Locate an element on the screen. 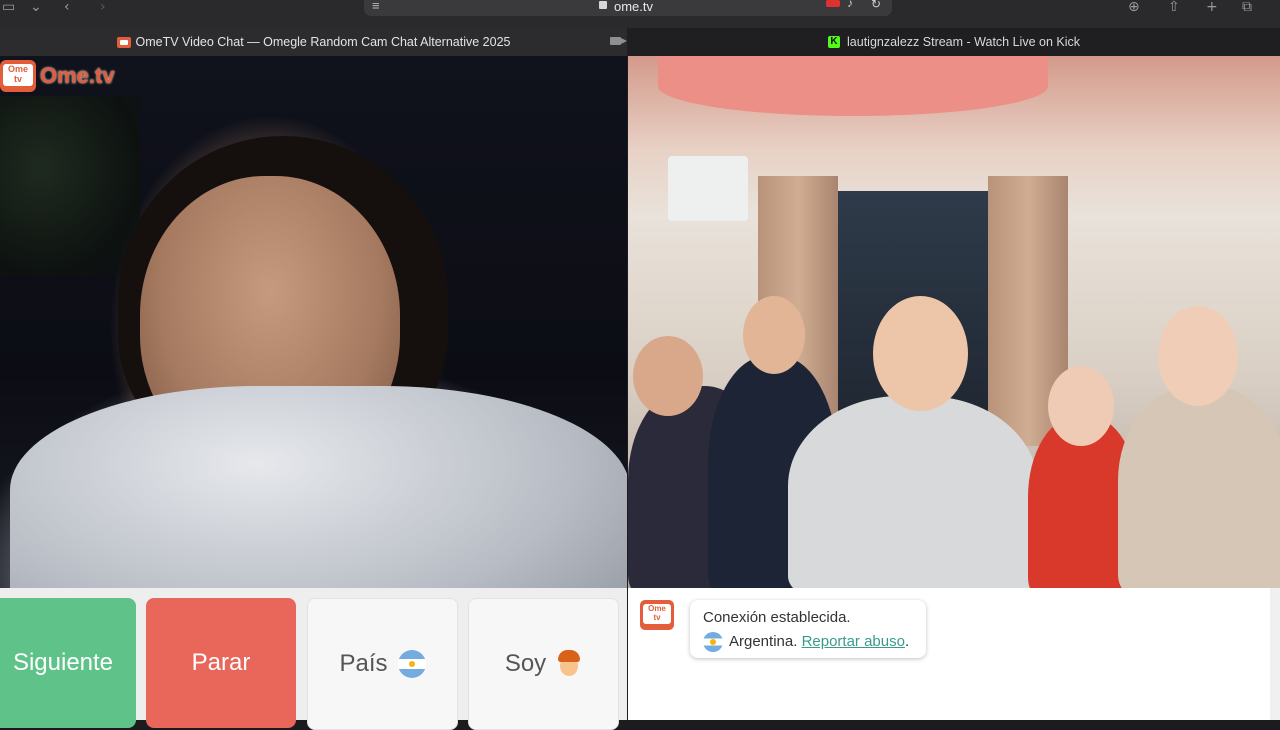 Image resolution: width=1280 pixels, height=730 pixels. sidebar-icon: ▭ is located at coordinates (8, 7).